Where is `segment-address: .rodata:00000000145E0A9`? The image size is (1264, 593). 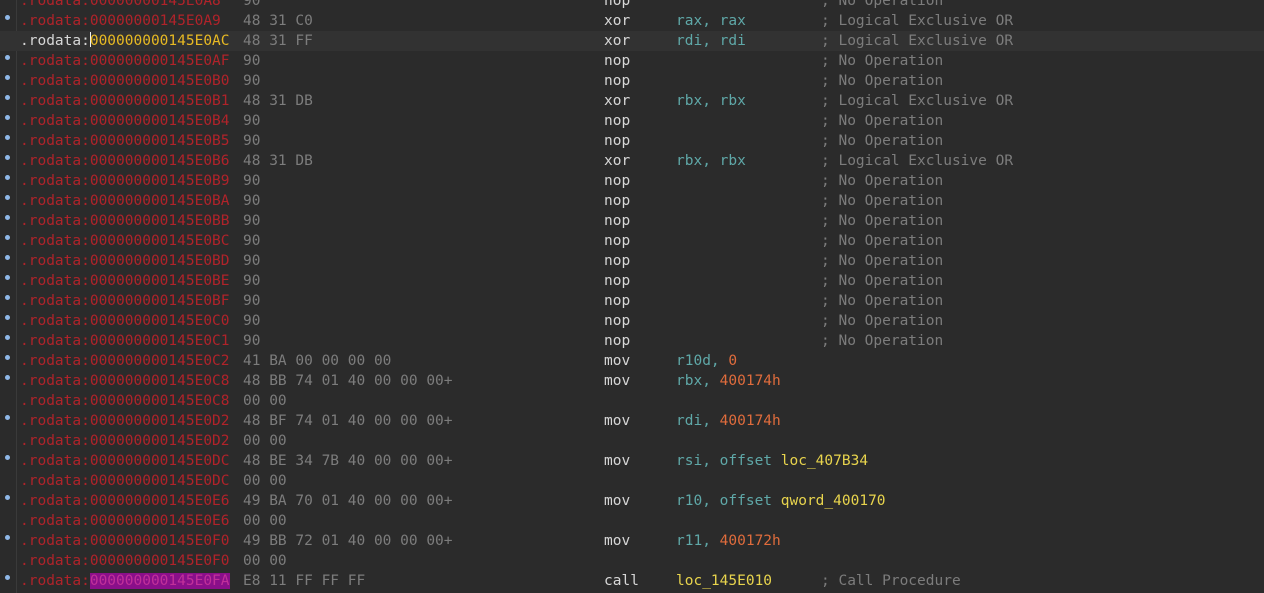
segment-address: .rodata:00000000145E0A9 is located at coordinates (120, 21).